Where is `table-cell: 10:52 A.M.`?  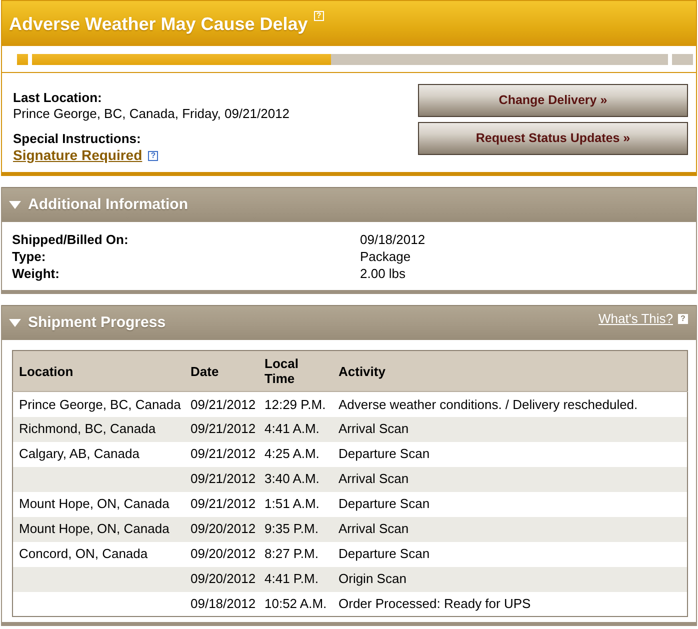
table-cell: 10:52 A.M. is located at coordinates (295, 604).